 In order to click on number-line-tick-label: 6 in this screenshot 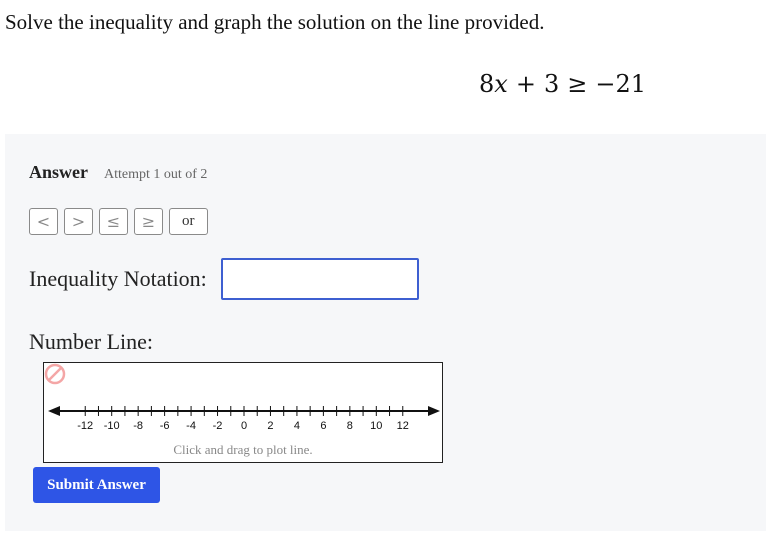, I will do `click(323, 426)`.